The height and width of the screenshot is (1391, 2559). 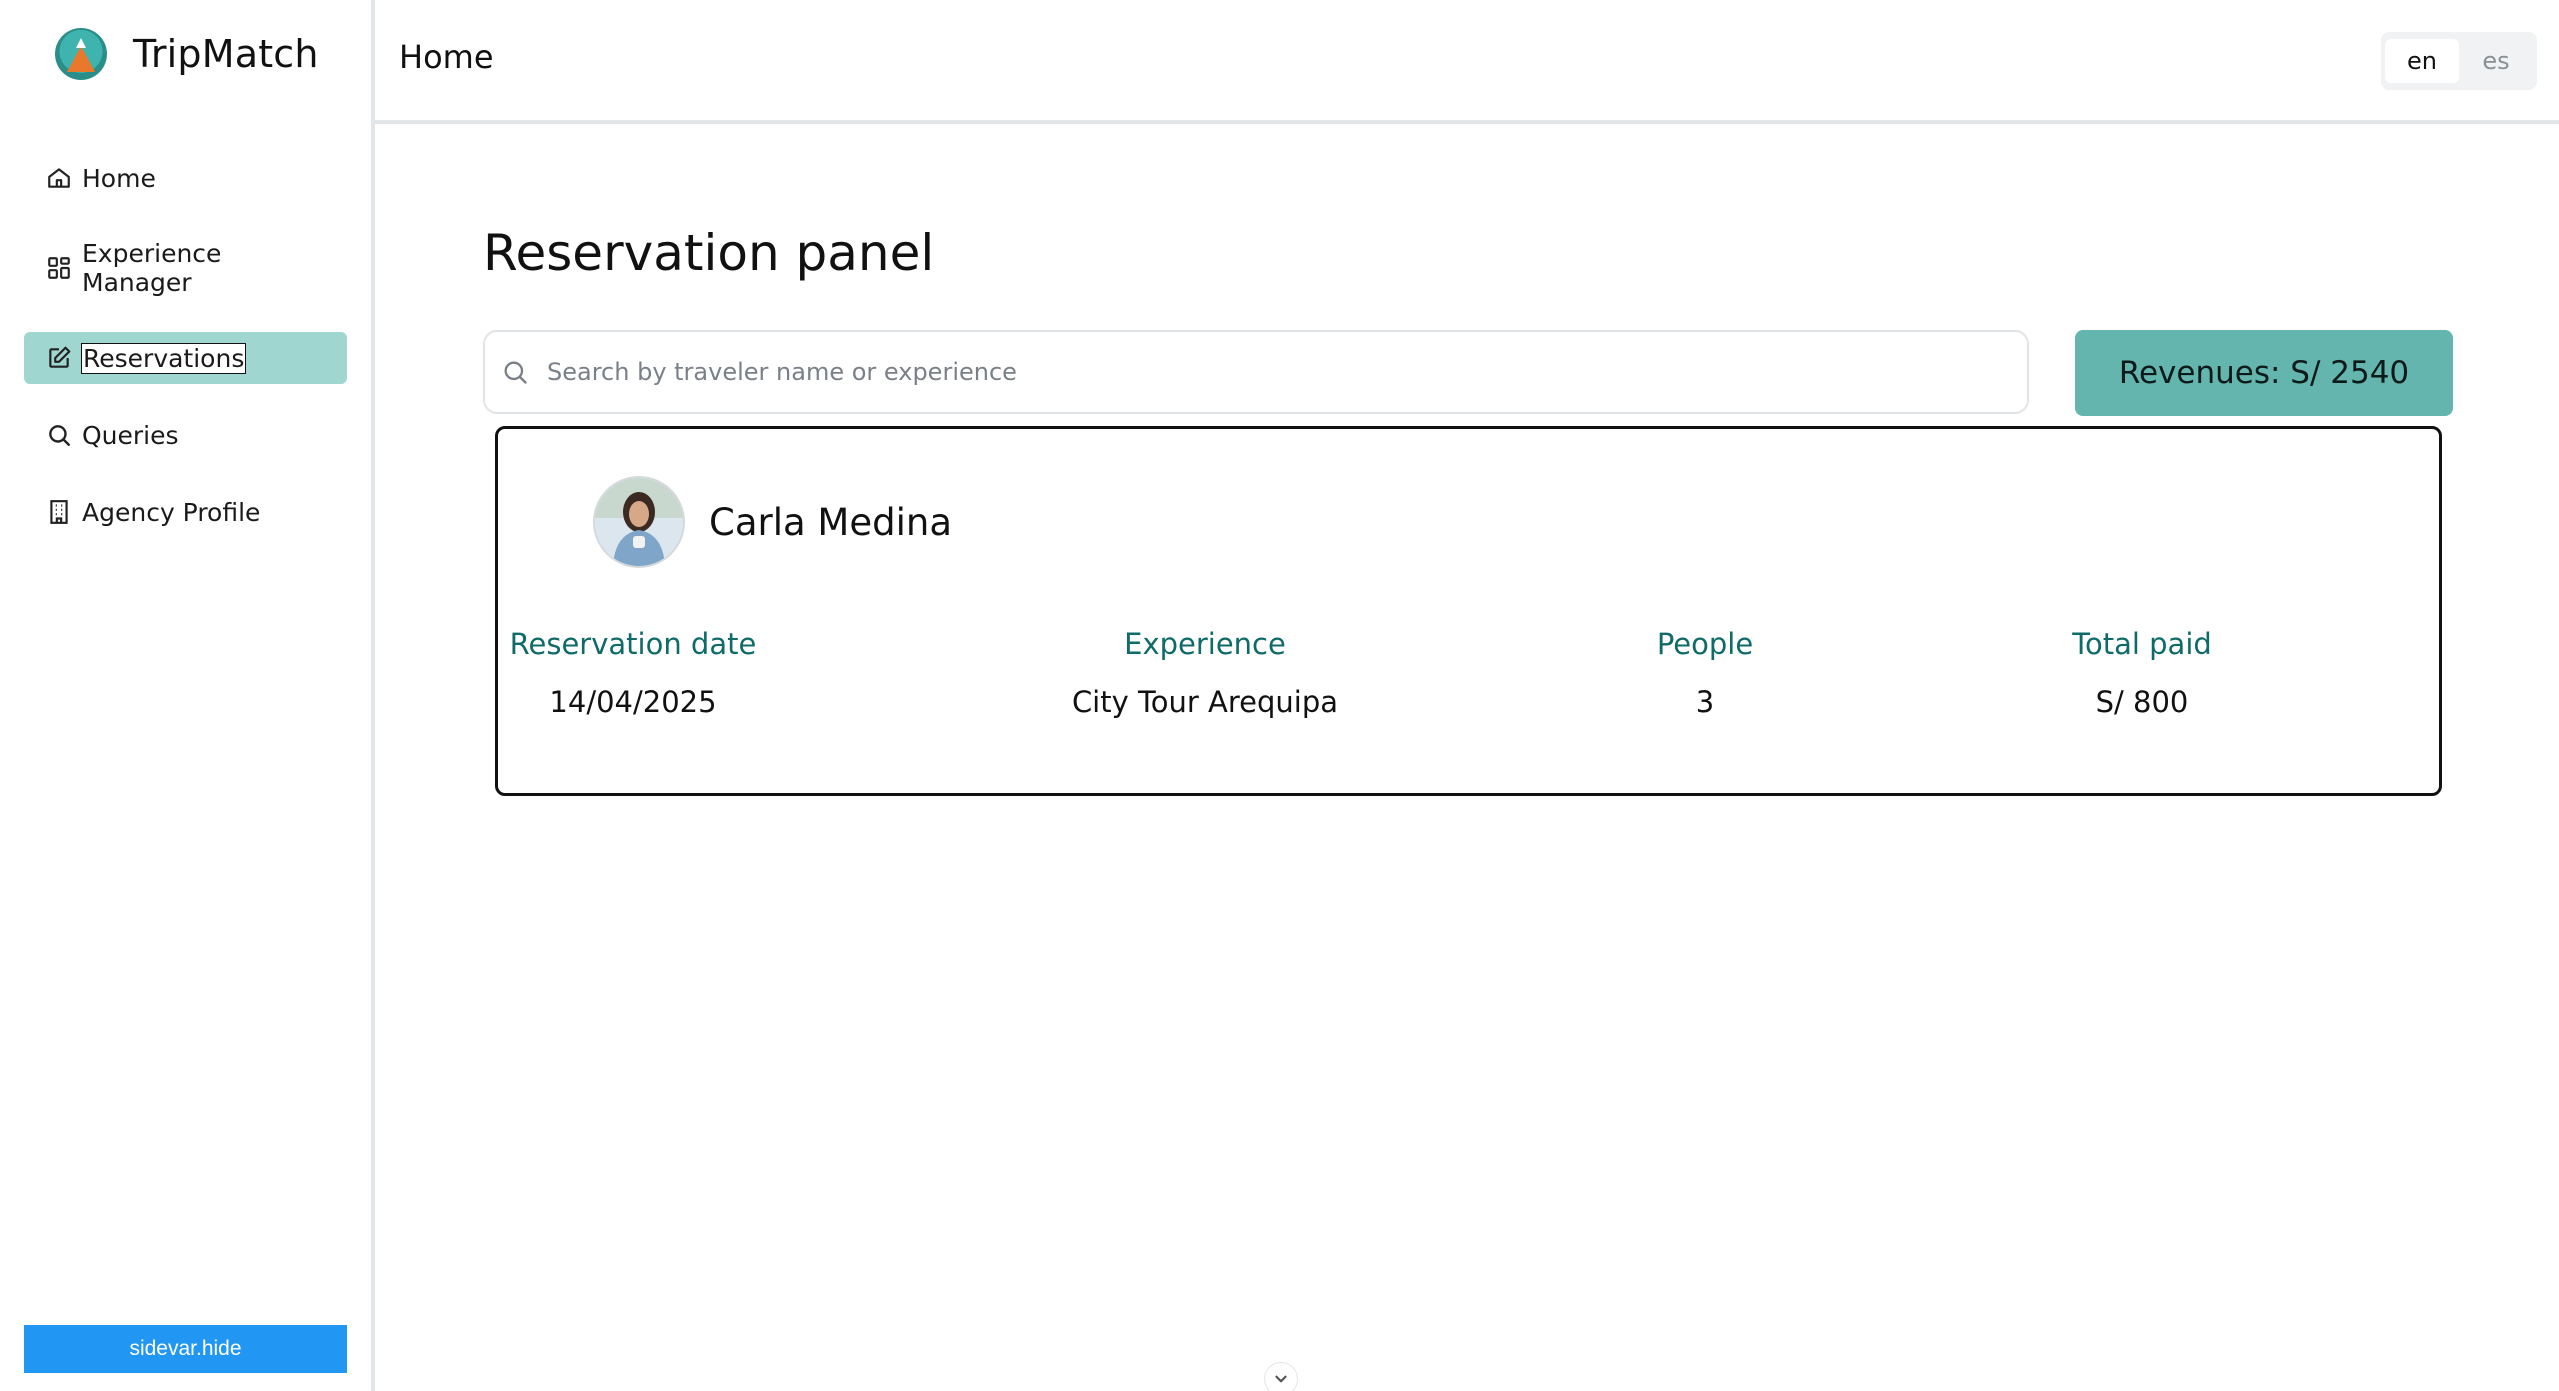 I want to click on experience-column: Experience City Tour Arequipa, so click(x=1205, y=673).